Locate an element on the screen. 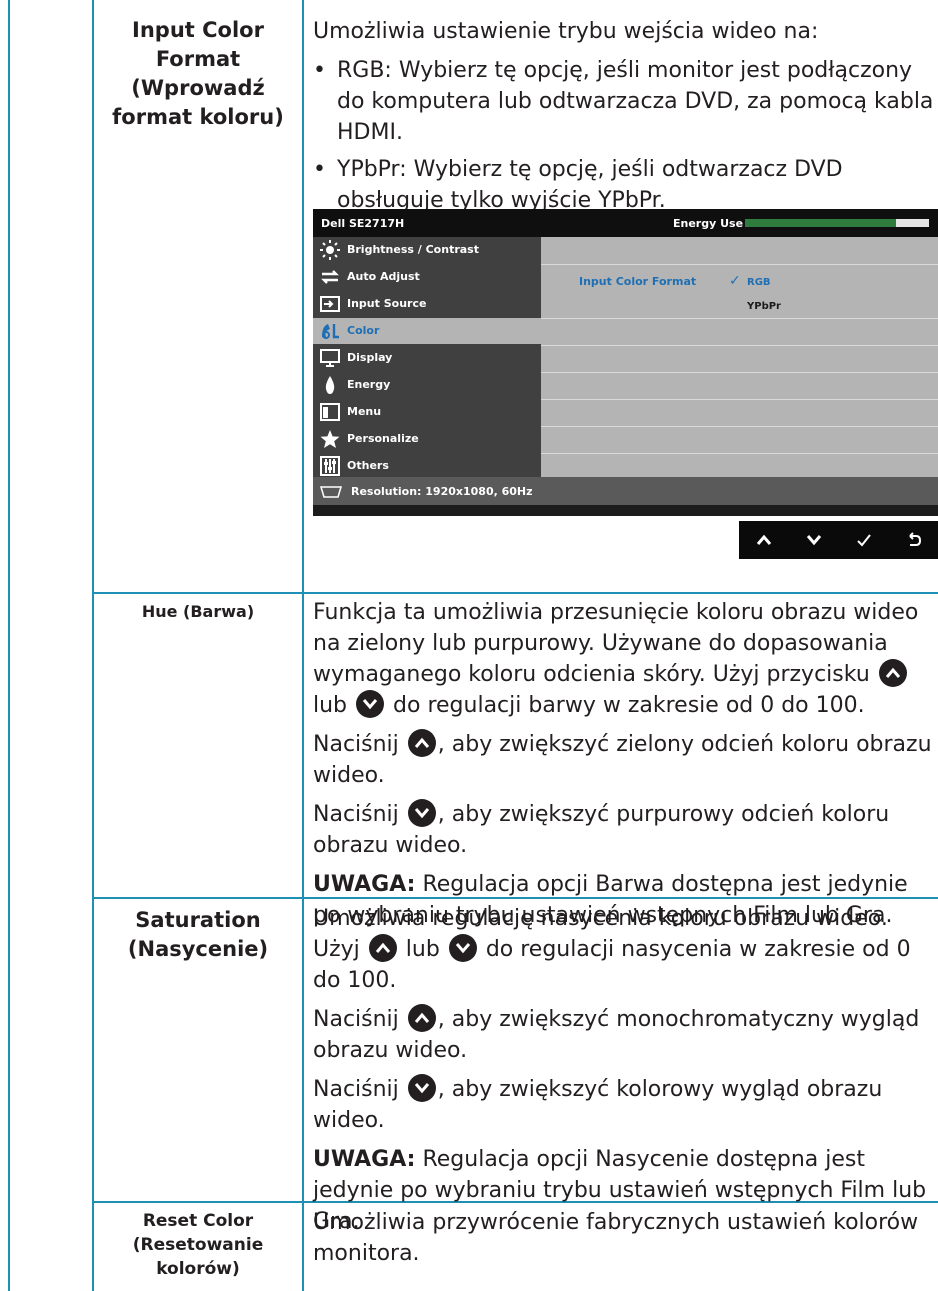  osd-nav-buttons is located at coordinates (838, 540).